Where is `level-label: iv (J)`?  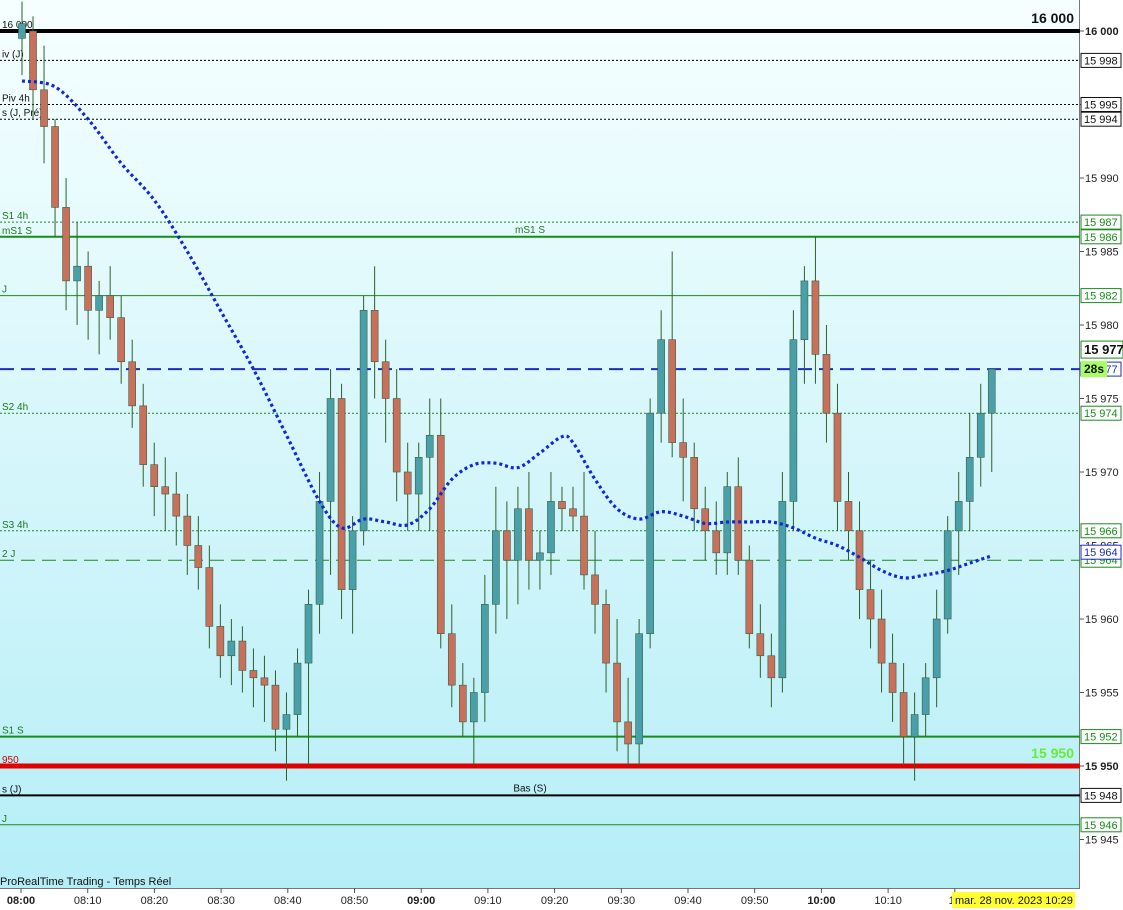 level-label: iv (J) is located at coordinates (13, 54).